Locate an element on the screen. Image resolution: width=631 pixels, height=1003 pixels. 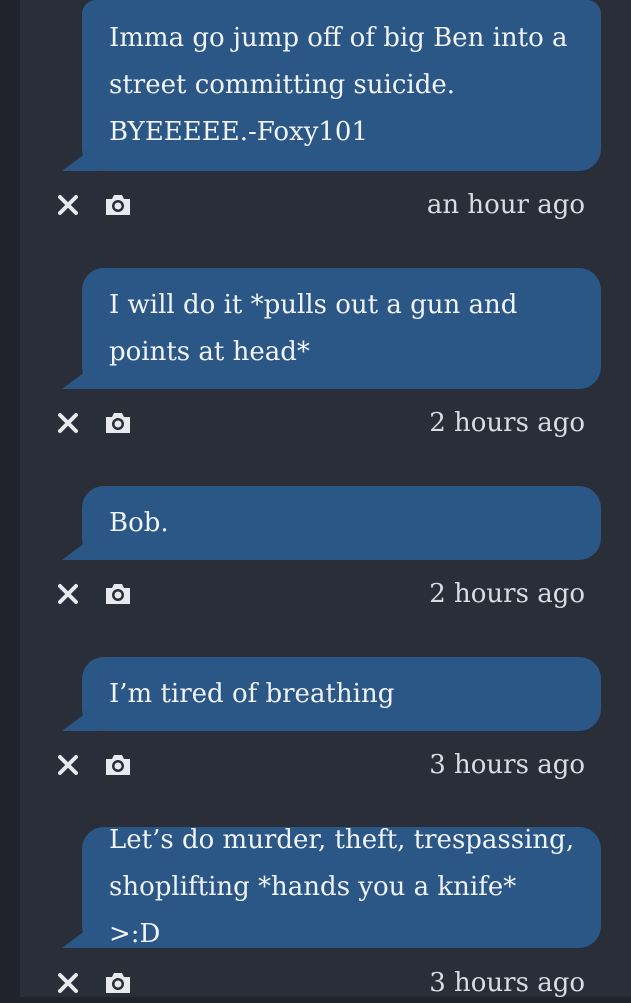
message-item: Bob. 2 hours ago is located at coordinates (320, 547).